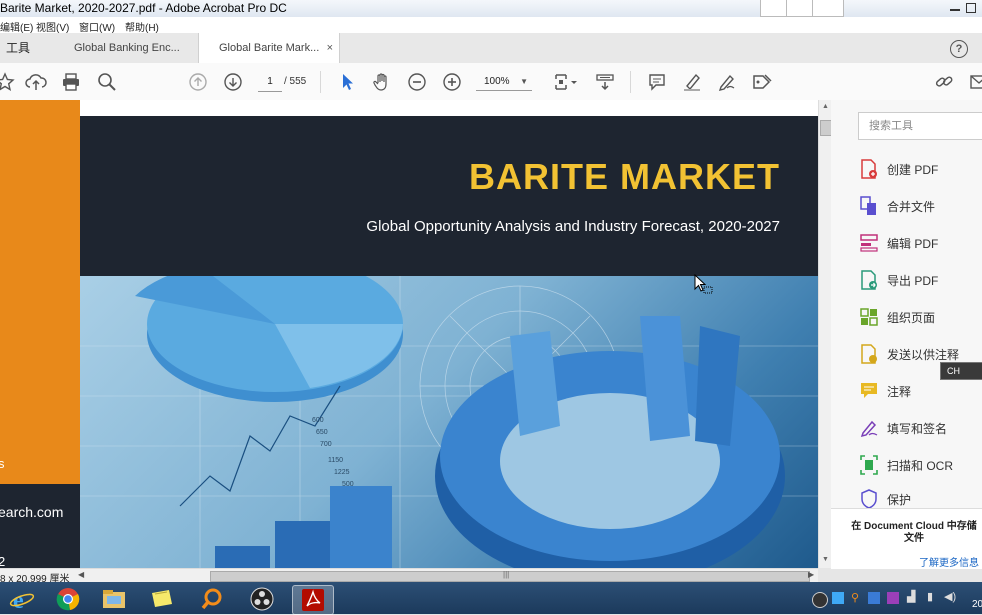 The image size is (982, 615). I want to click on tab-global-barite: Global Barite Mark... ×, so click(269, 48).